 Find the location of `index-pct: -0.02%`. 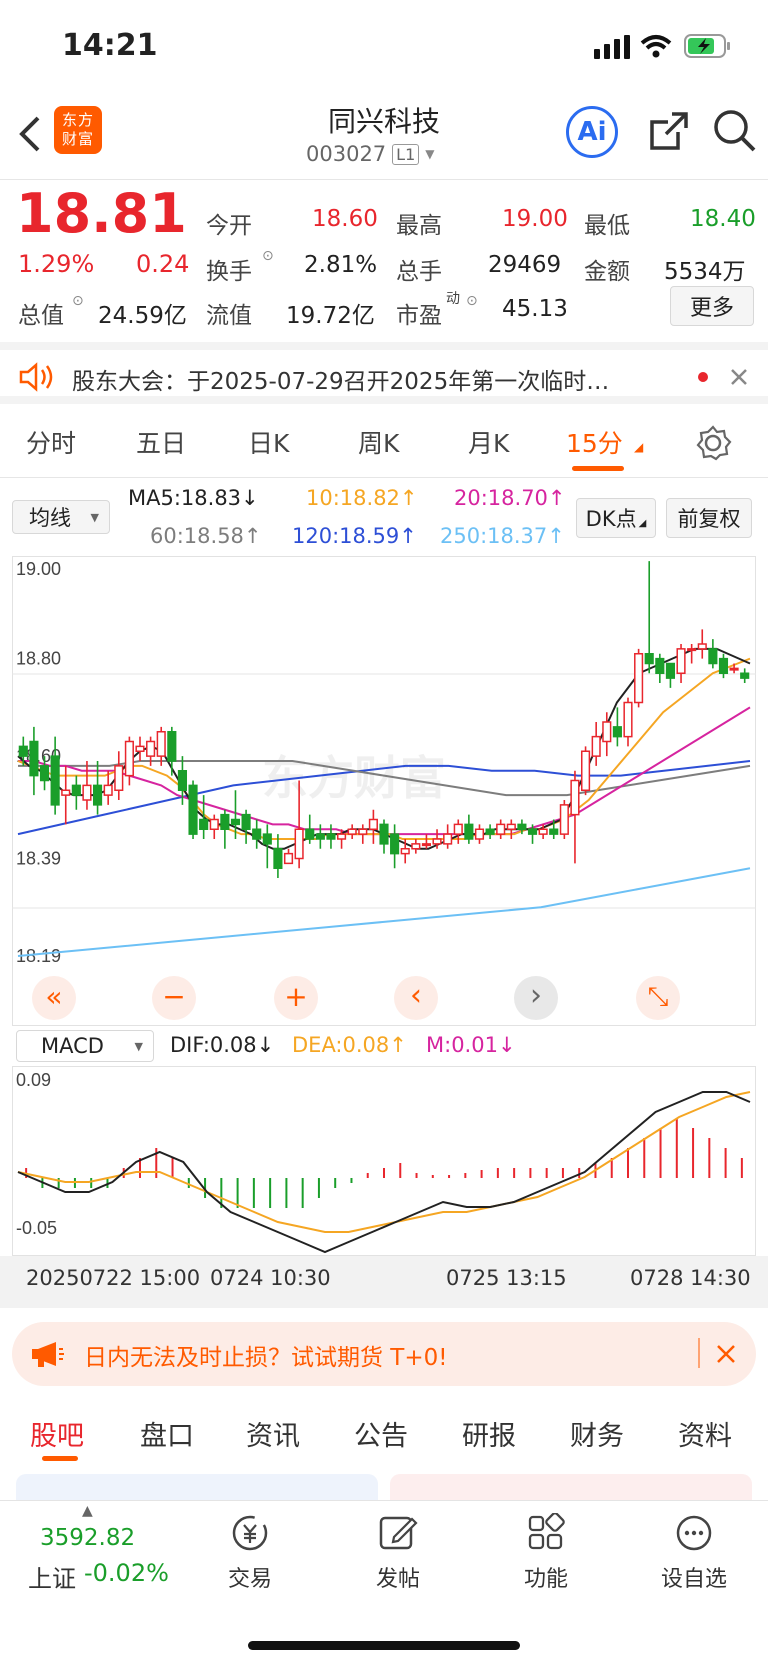

index-pct: -0.02% is located at coordinates (126, 1573).